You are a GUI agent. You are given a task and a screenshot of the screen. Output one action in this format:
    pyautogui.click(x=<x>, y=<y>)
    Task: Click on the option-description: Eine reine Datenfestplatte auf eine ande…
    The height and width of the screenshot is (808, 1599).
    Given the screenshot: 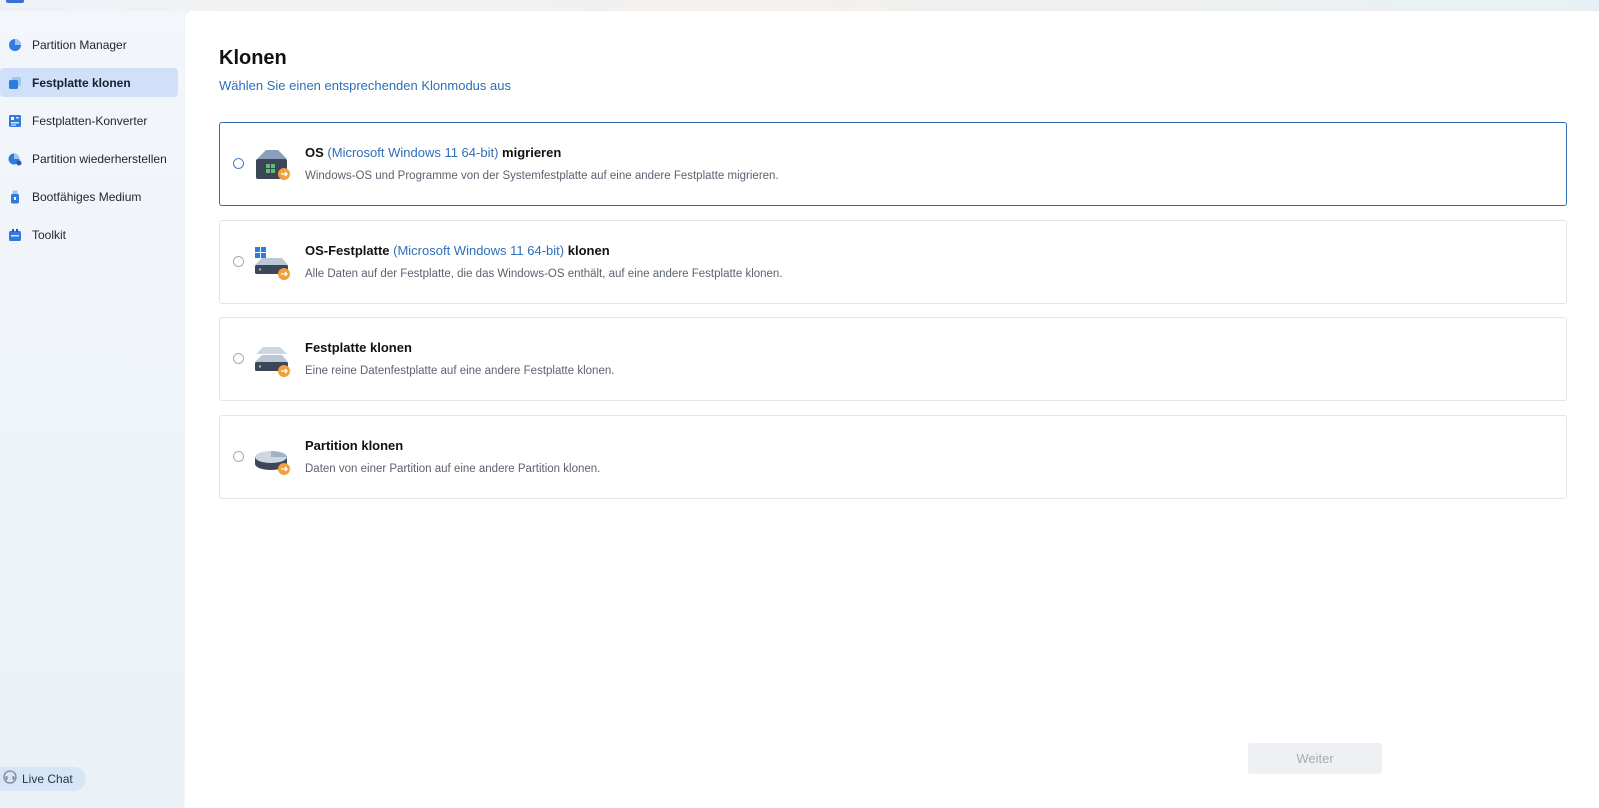 What is the action you would take?
    pyautogui.click(x=460, y=371)
    